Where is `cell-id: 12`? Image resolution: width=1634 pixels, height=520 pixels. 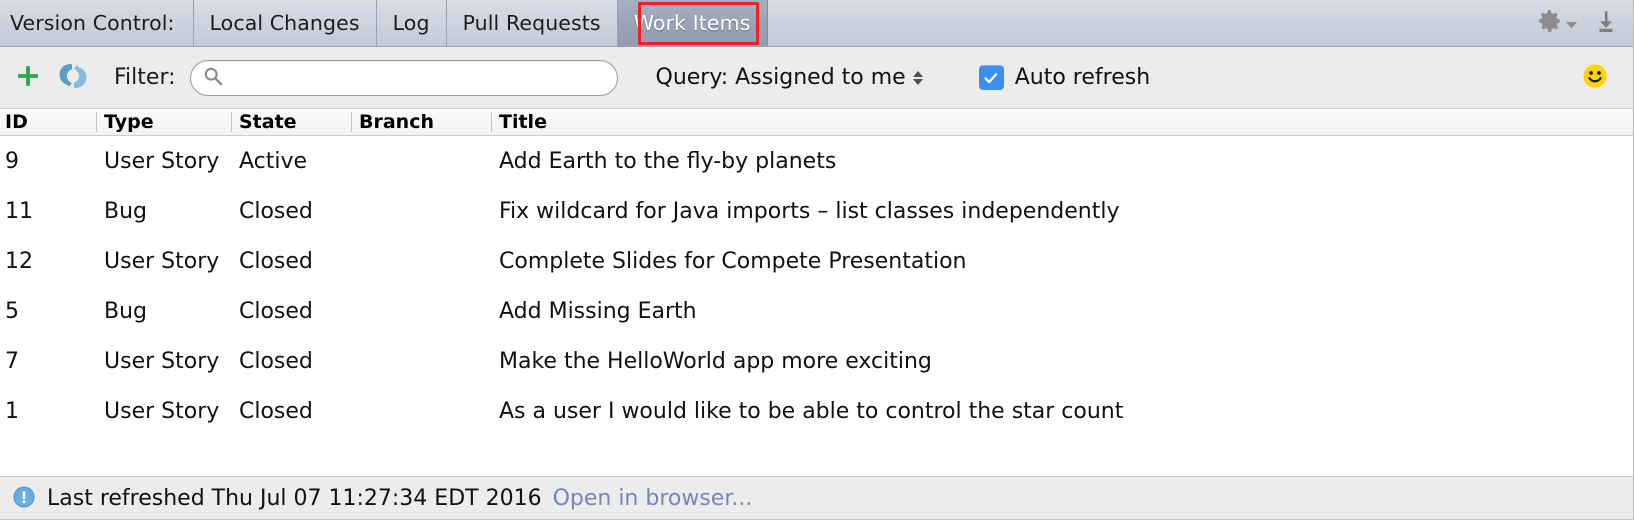 cell-id: 12 is located at coordinates (19, 261).